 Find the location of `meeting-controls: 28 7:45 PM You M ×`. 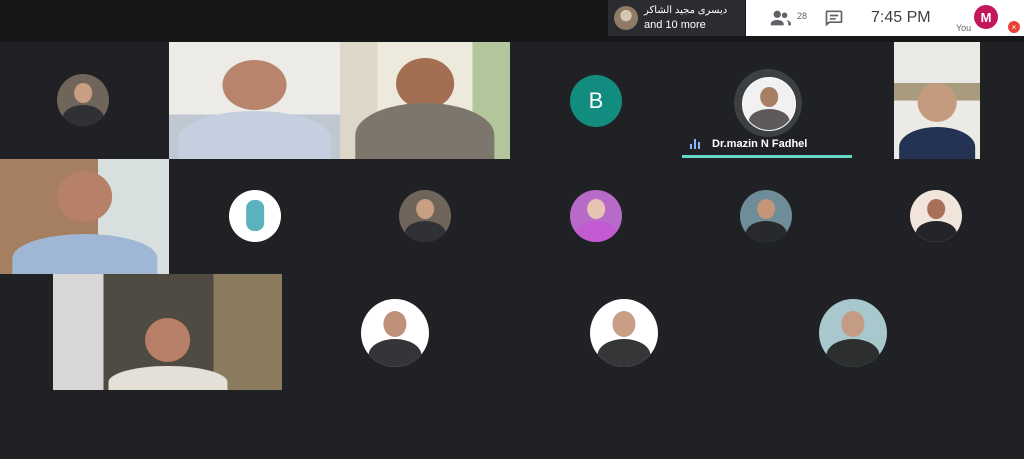

meeting-controls: 28 7:45 PM You M × is located at coordinates (885, 18).